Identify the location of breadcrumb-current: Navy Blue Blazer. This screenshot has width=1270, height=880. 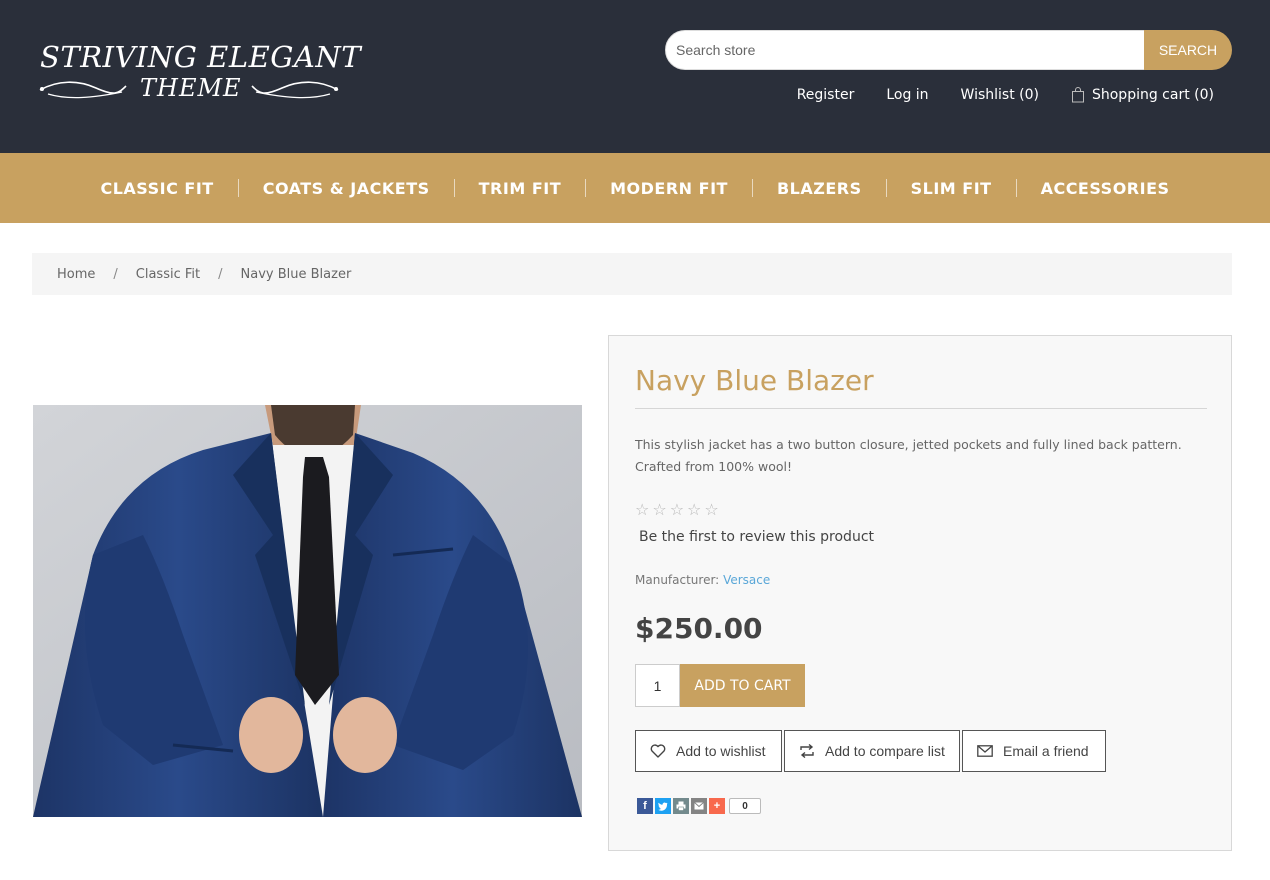
(296, 274).